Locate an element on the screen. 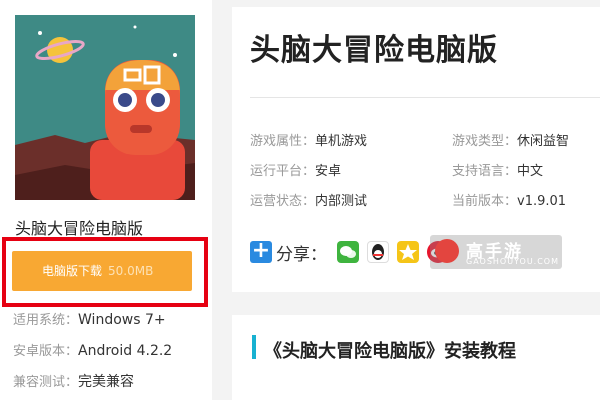 This screenshot has width=600, height=400. attr-value: 单机游戏 is located at coordinates (341, 141).